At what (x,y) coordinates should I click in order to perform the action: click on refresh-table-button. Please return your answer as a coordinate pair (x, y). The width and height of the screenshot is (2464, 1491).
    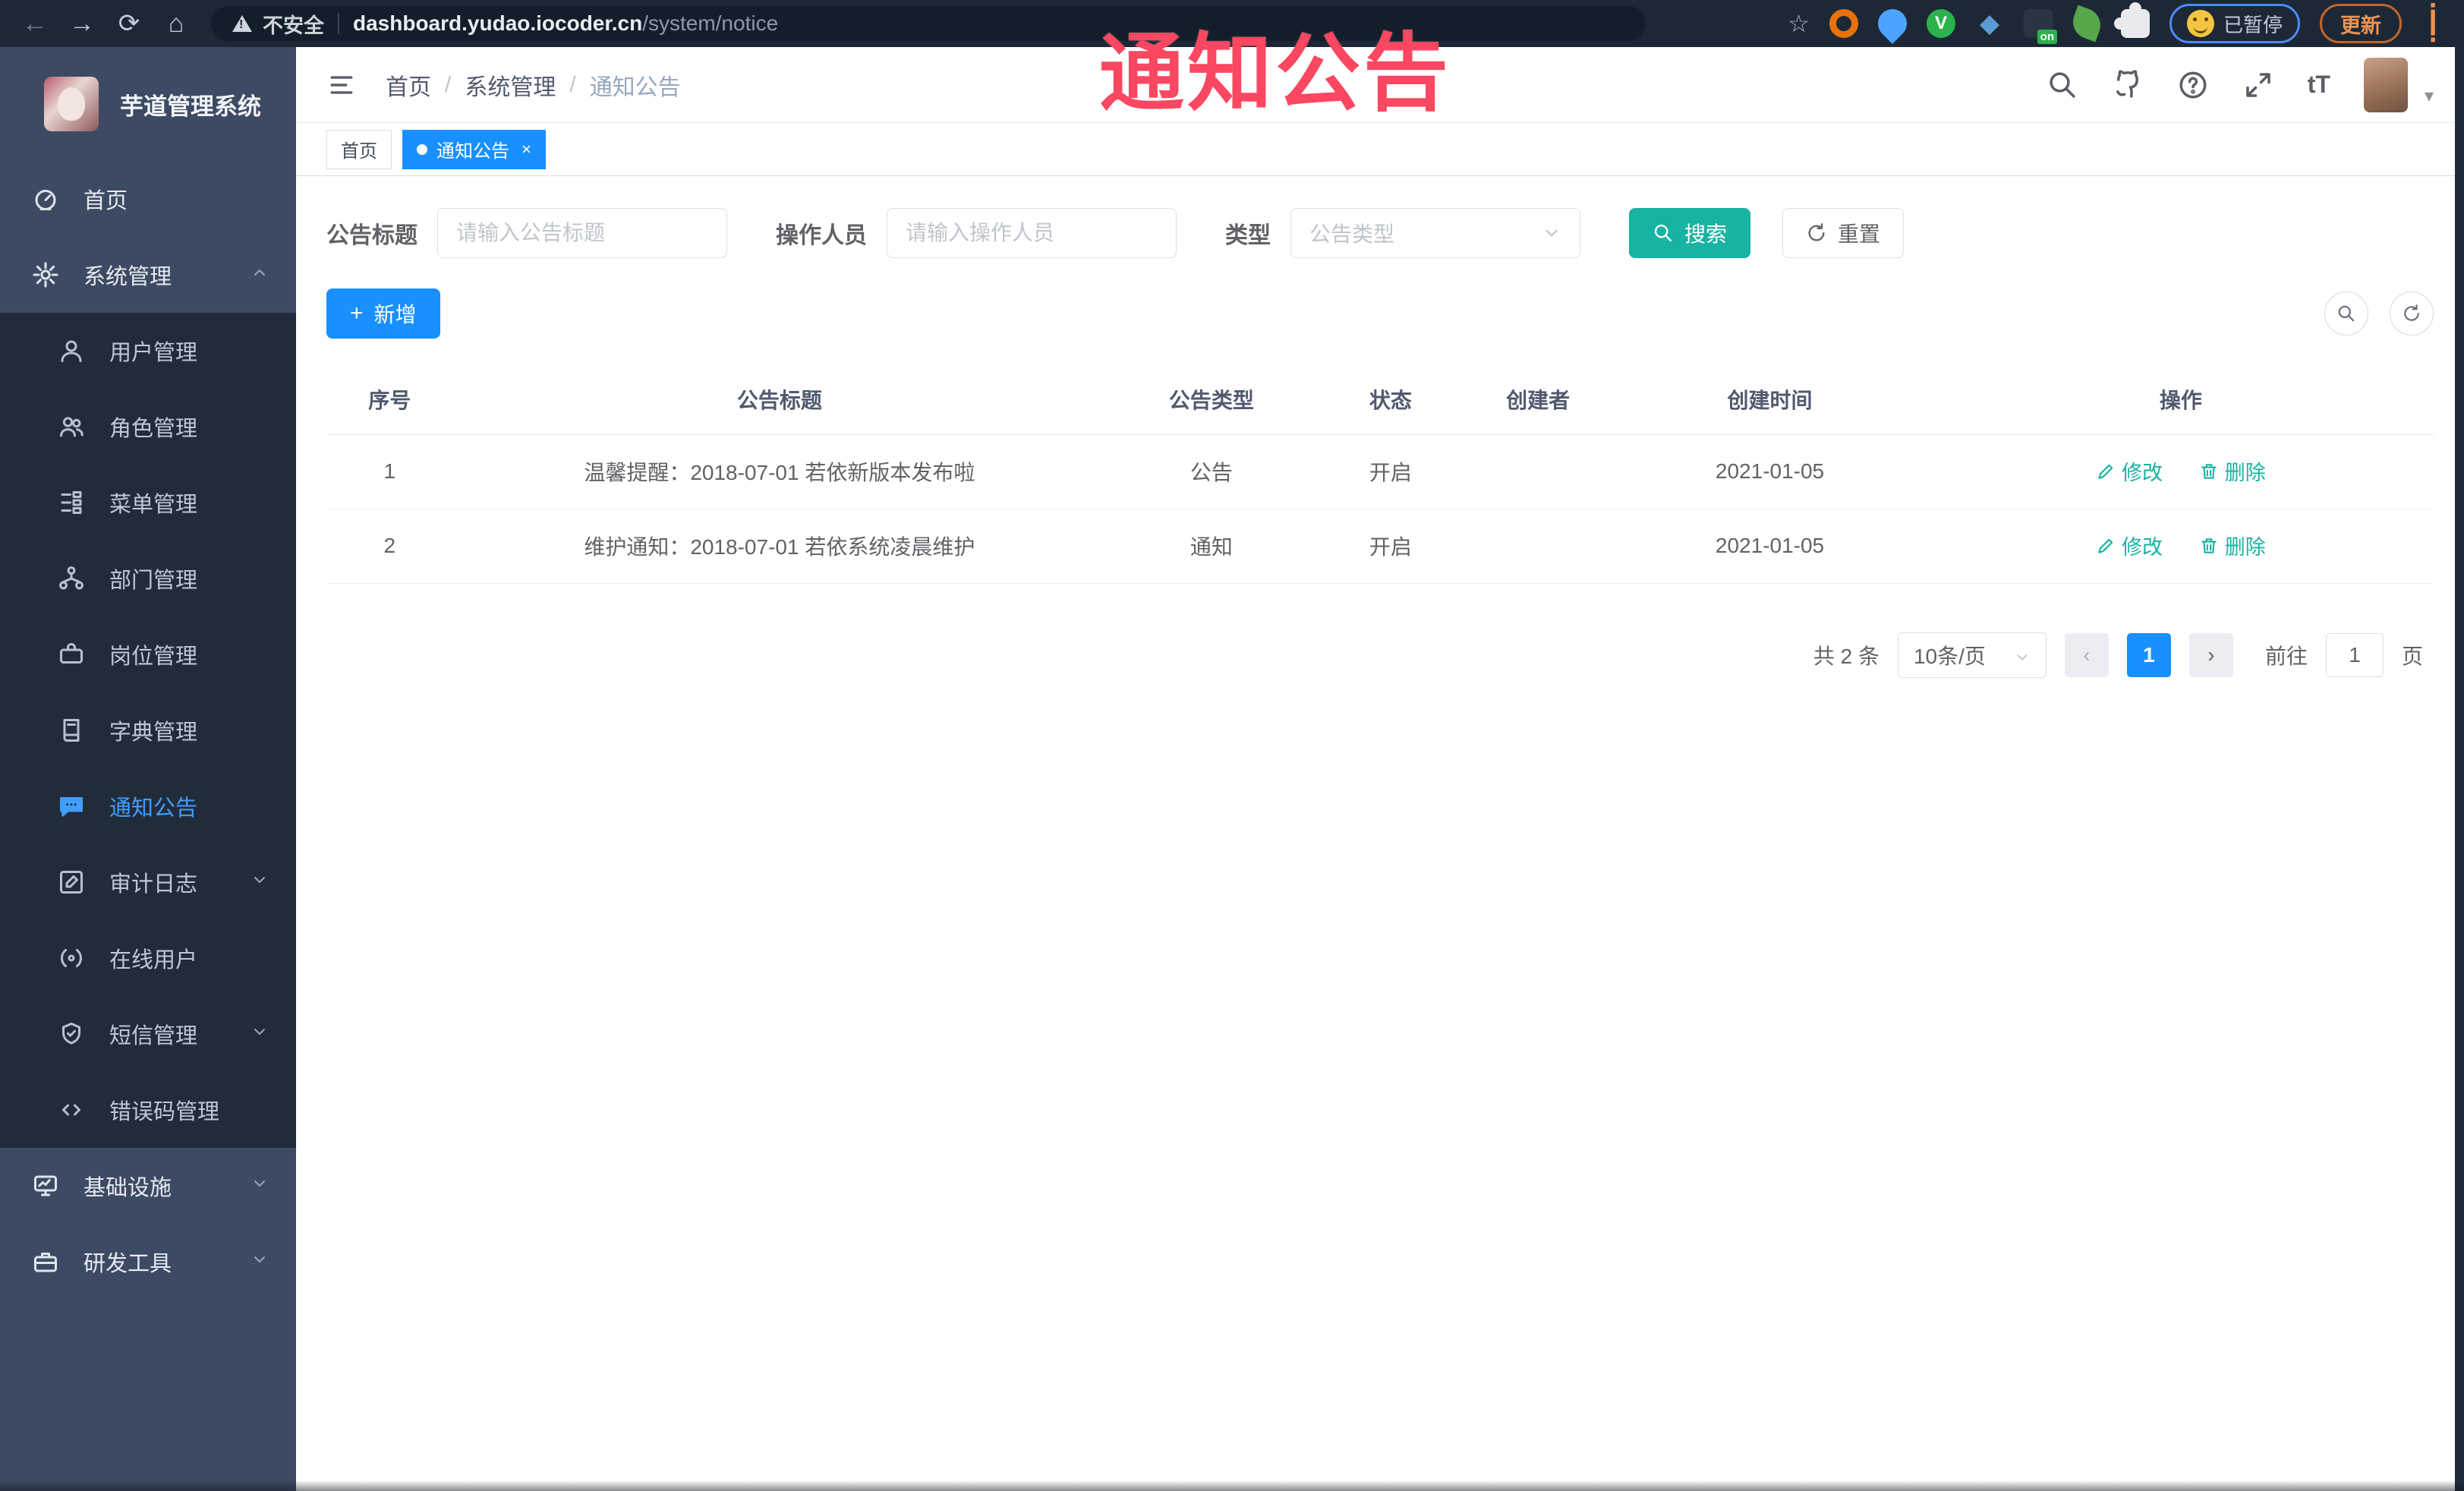
    Looking at the image, I should click on (2412, 314).